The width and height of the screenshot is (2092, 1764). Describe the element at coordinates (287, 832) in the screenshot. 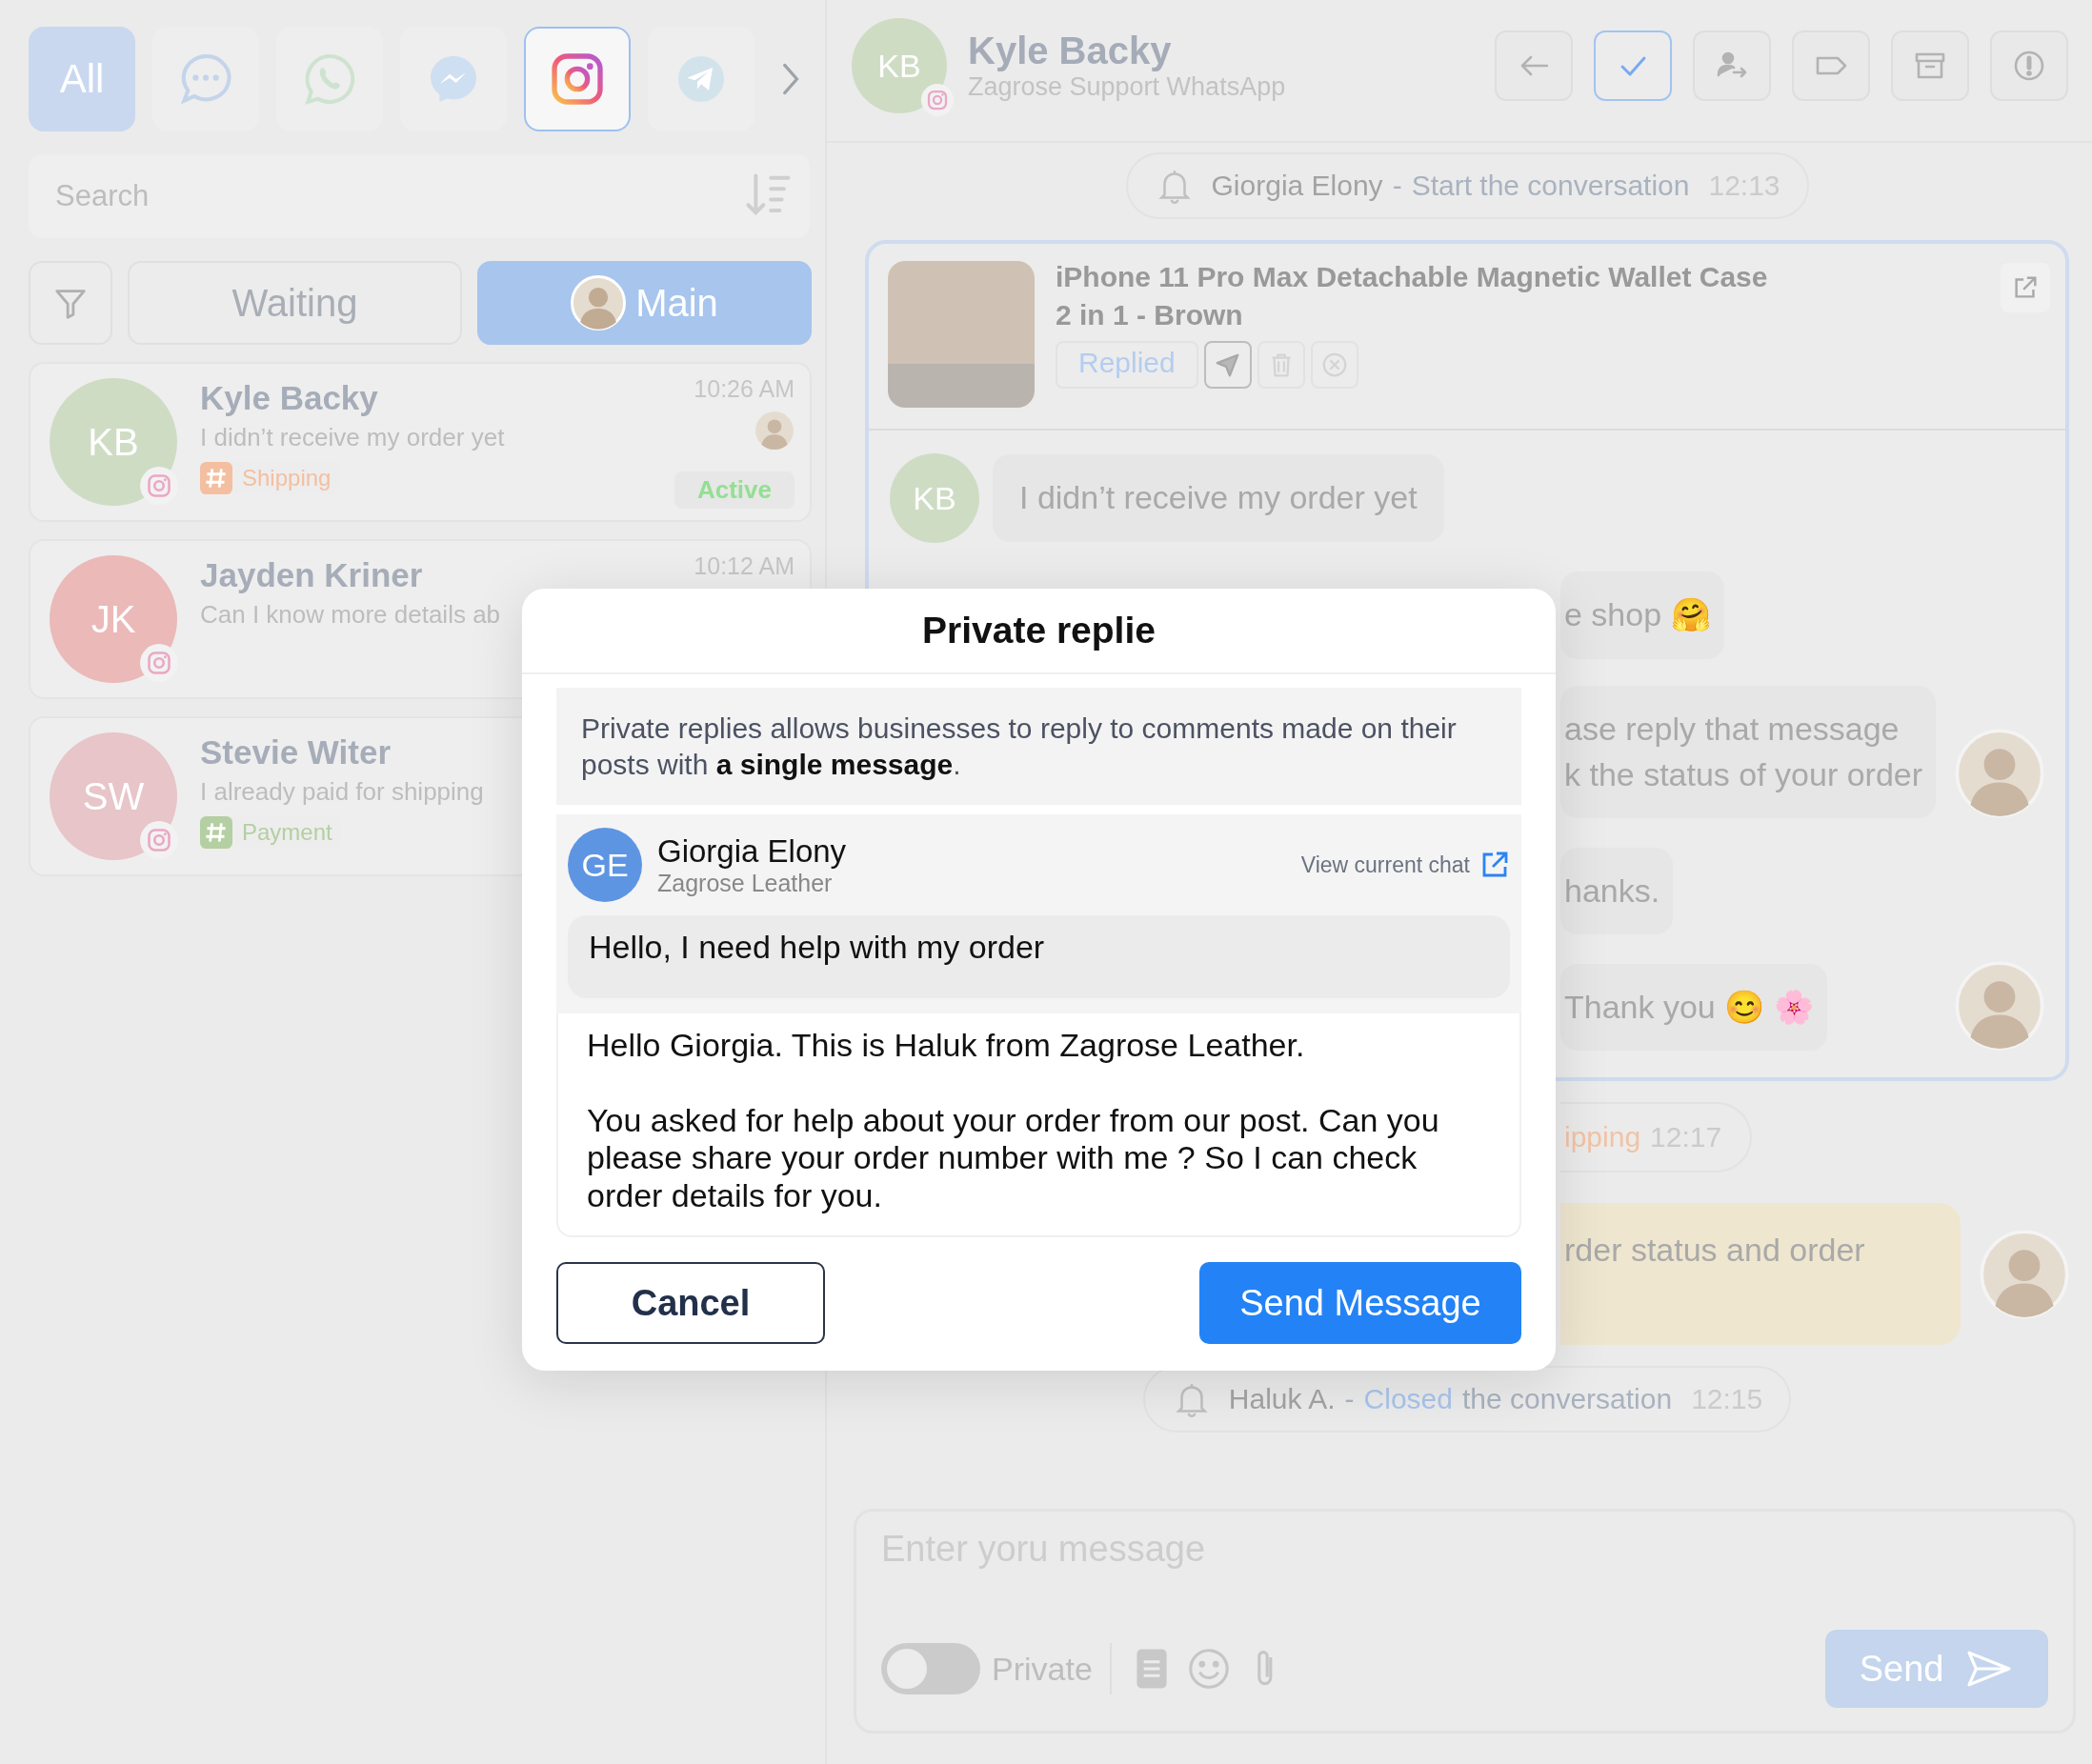

I see `tag-label: Payment` at that location.